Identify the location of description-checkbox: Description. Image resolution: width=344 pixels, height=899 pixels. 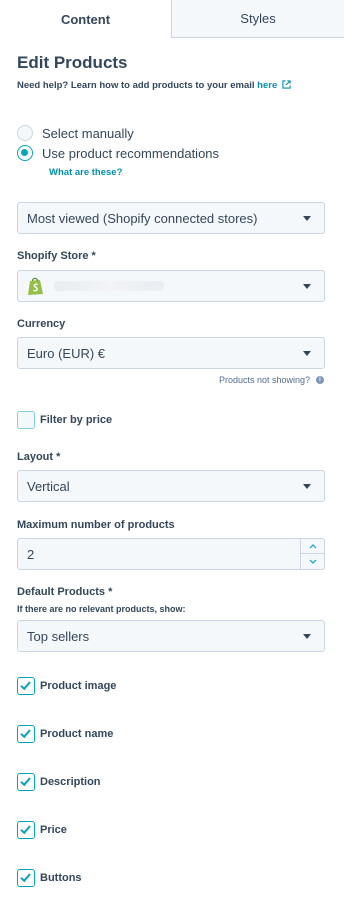
(59, 782).